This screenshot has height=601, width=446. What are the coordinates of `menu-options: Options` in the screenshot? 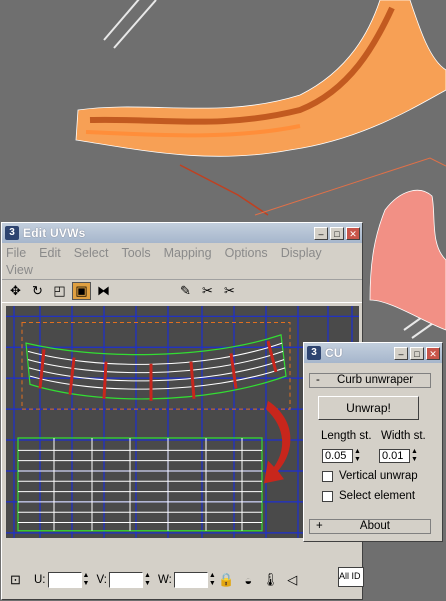 It's located at (246, 253).